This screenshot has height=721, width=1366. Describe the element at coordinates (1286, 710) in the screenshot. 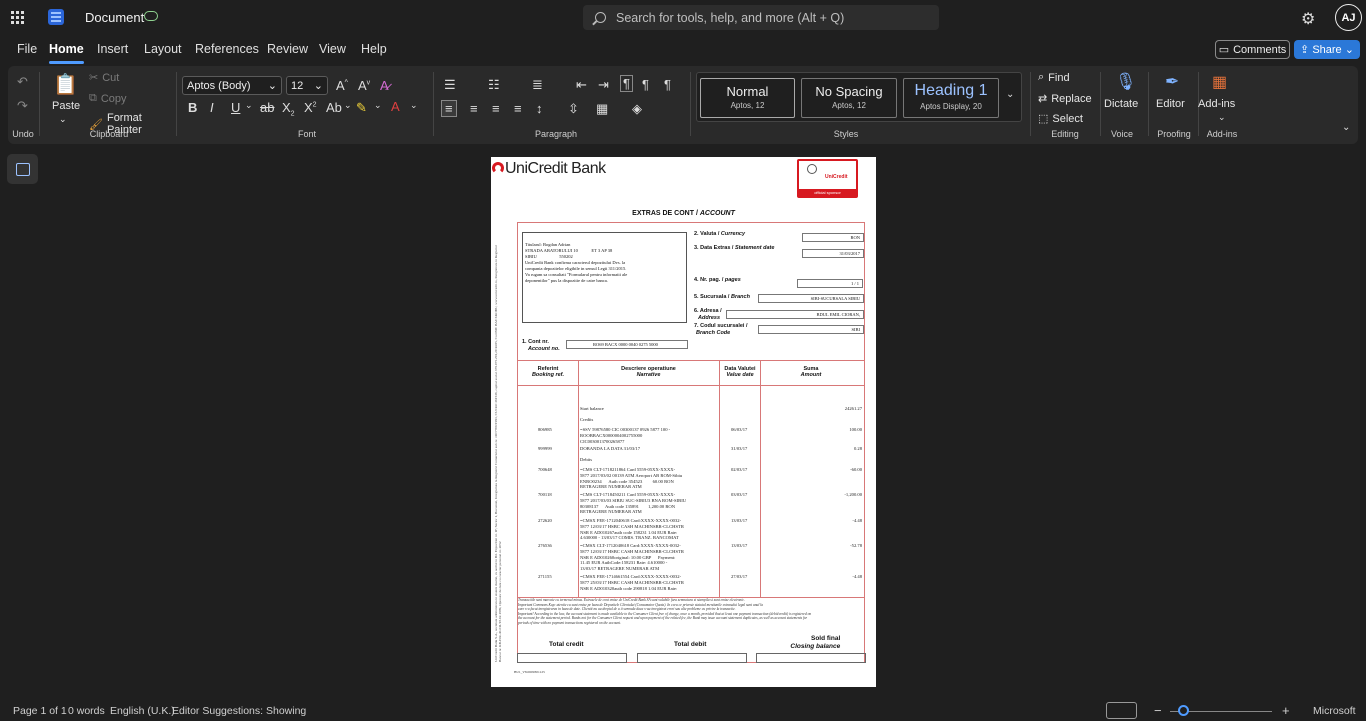

I see `zoom-in-button: +` at that location.